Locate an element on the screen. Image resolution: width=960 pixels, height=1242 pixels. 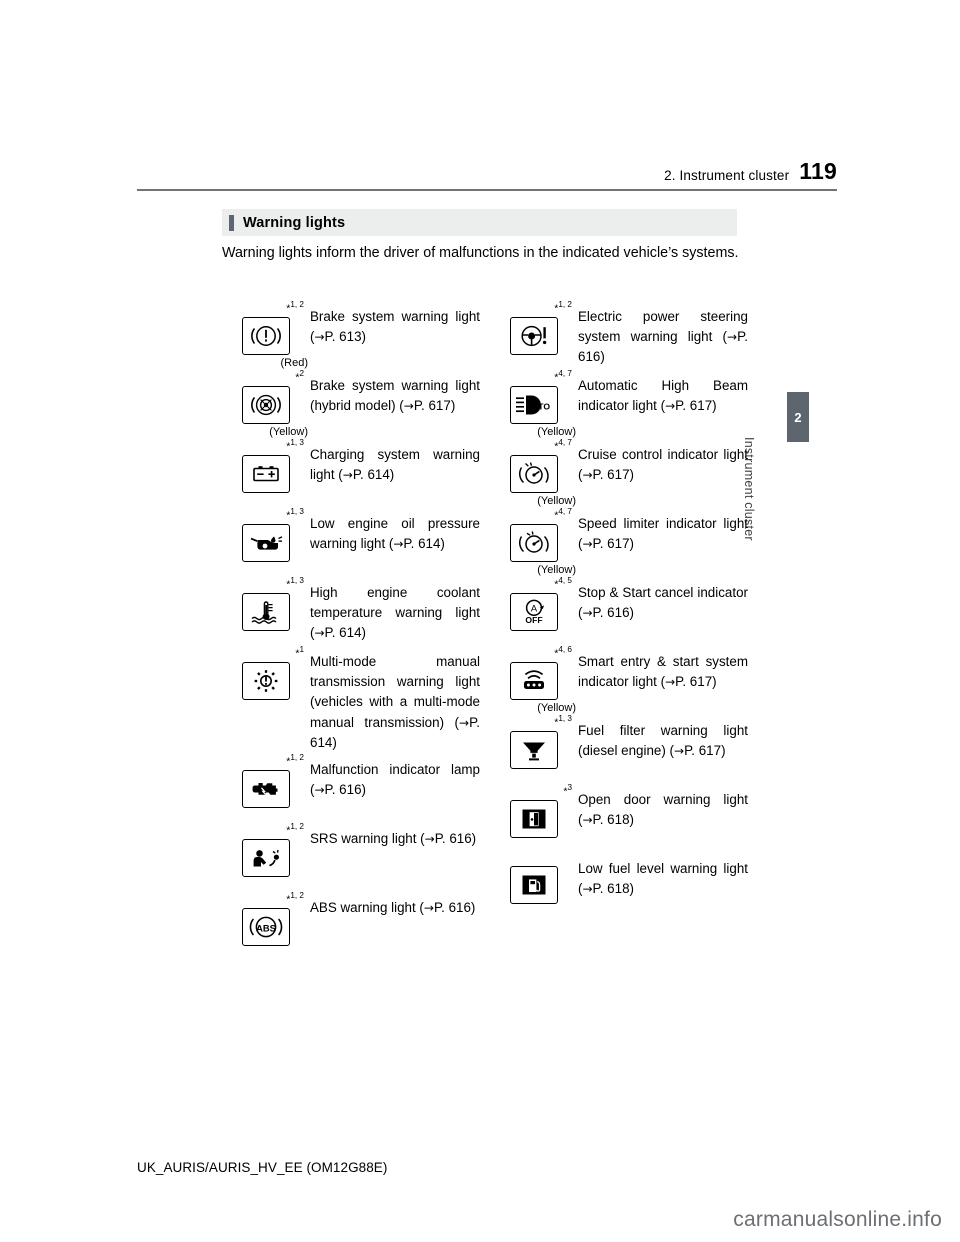
warning-light-row: *3 Open door warning light (→P. 618) is located at coordinates (619, 817).